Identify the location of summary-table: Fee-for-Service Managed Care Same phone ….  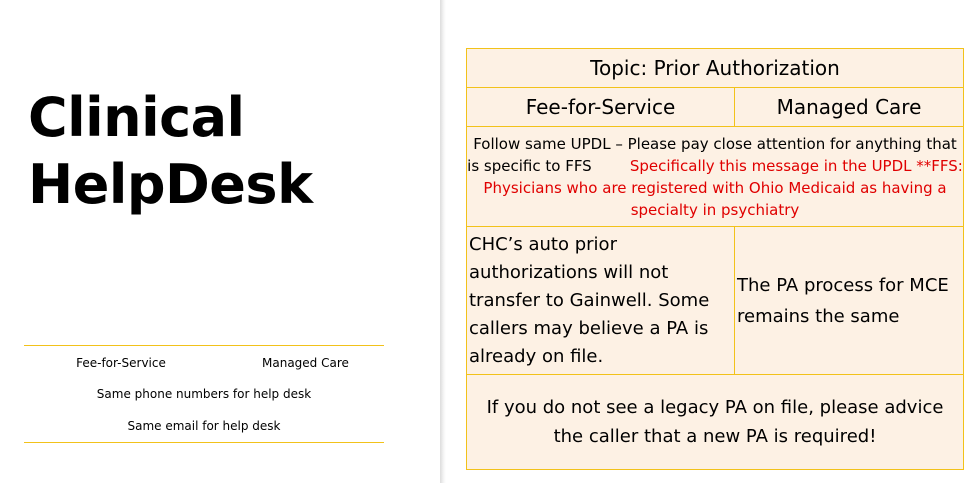
(204, 394).